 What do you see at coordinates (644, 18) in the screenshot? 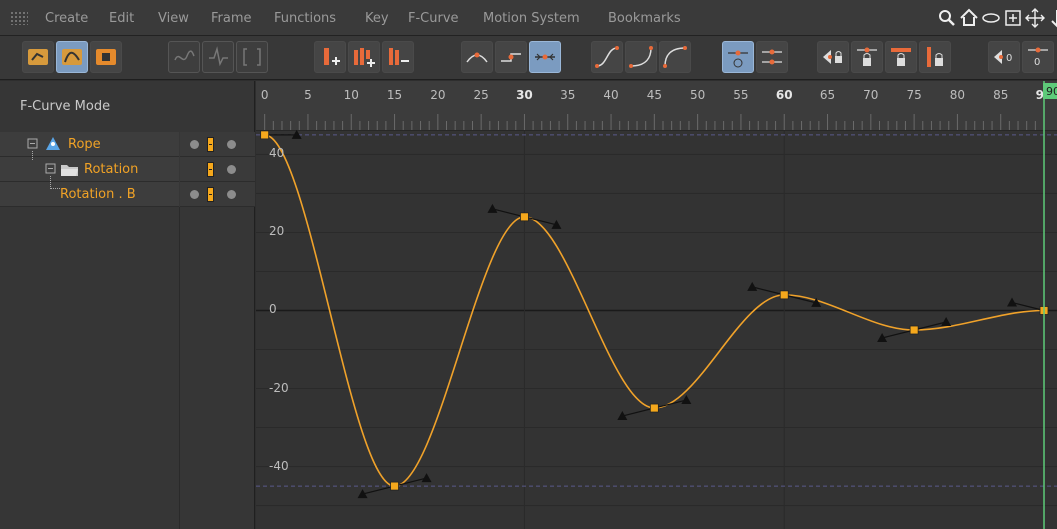
I see `menu-bookmarks: Bookmarks` at bounding box center [644, 18].